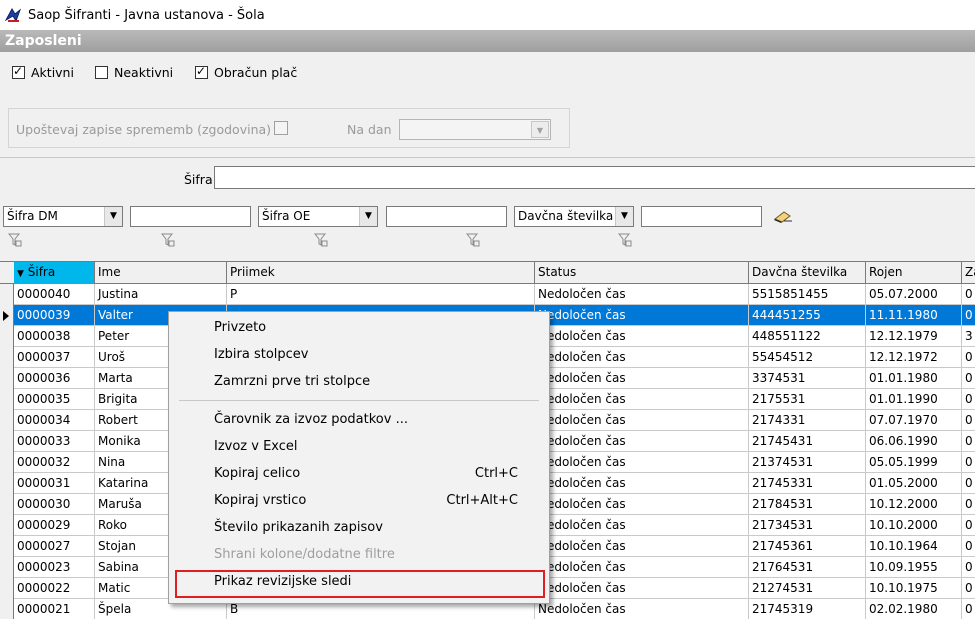  I want to click on table-cell: 21734531, so click(807, 525).